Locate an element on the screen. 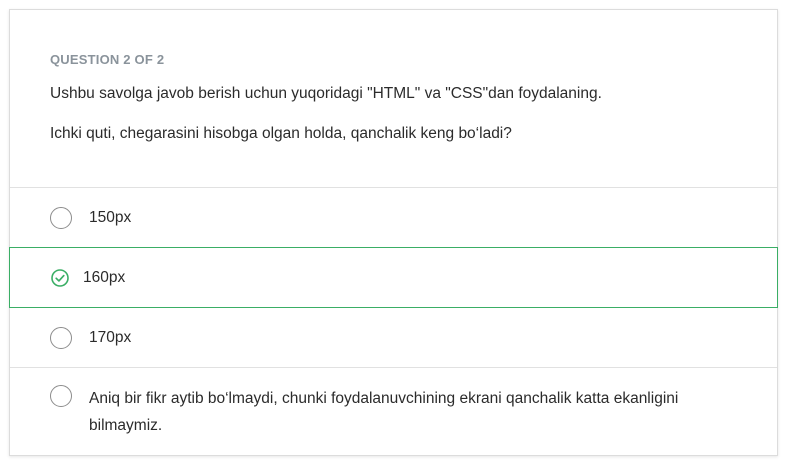 Image resolution: width=791 pixels, height=469 pixels. question-counter: QUESTION 2 OF 2 is located at coordinates (107, 59).